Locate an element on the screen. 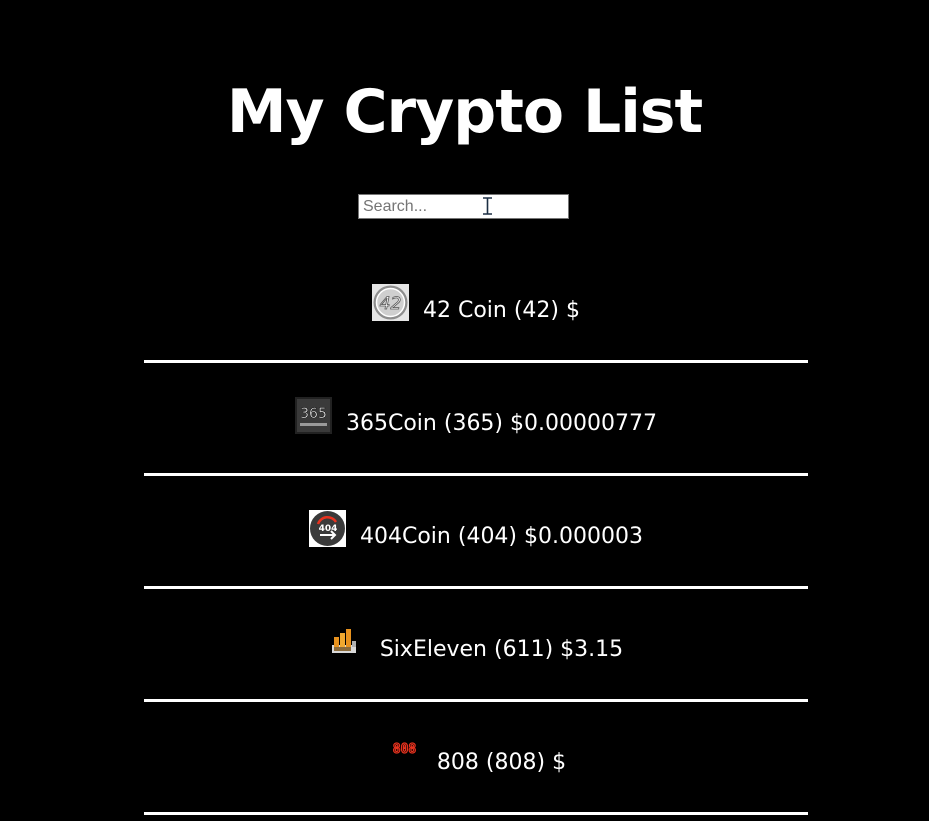  search-input is located at coordinates (463, 206).